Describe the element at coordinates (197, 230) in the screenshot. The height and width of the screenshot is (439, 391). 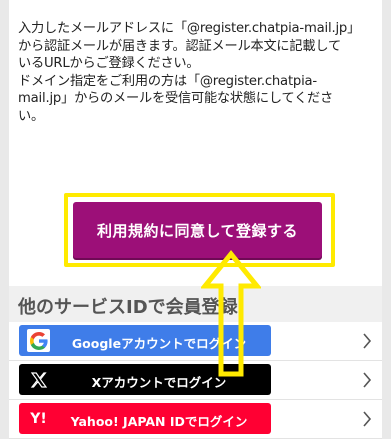
I see `agree-and-register-button: 利用規約に同意して登録する` at that location.